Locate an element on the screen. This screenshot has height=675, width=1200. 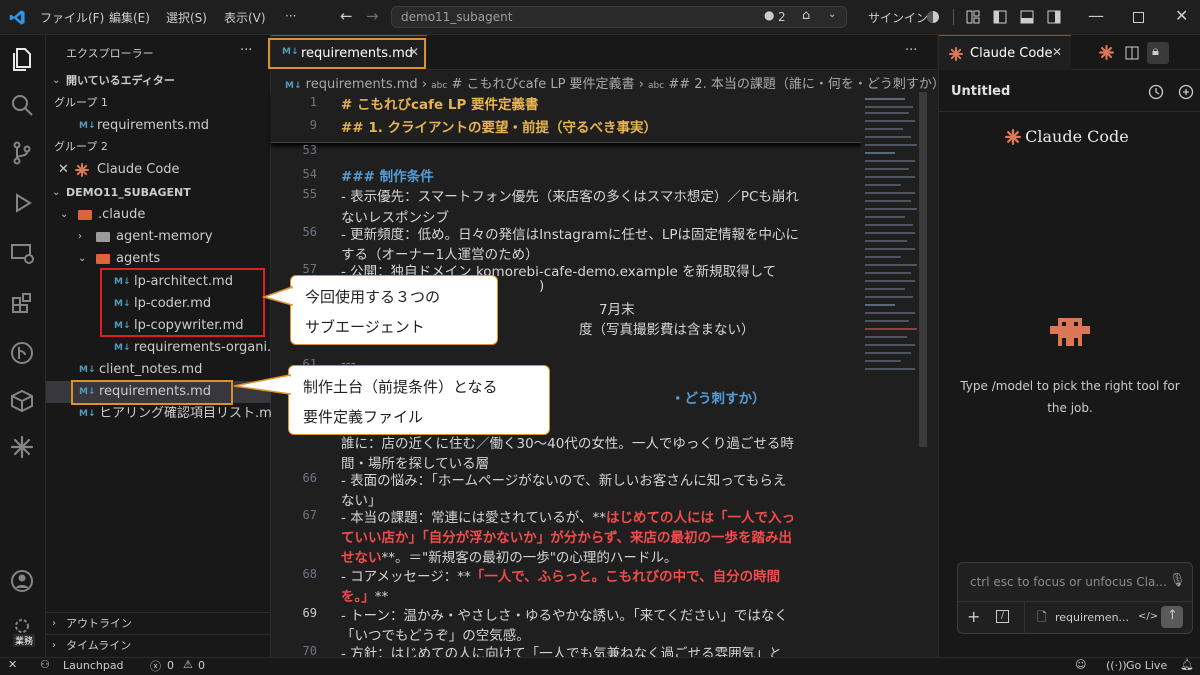
menu-selection: 選択(S) is located at coordinates (186, 17).